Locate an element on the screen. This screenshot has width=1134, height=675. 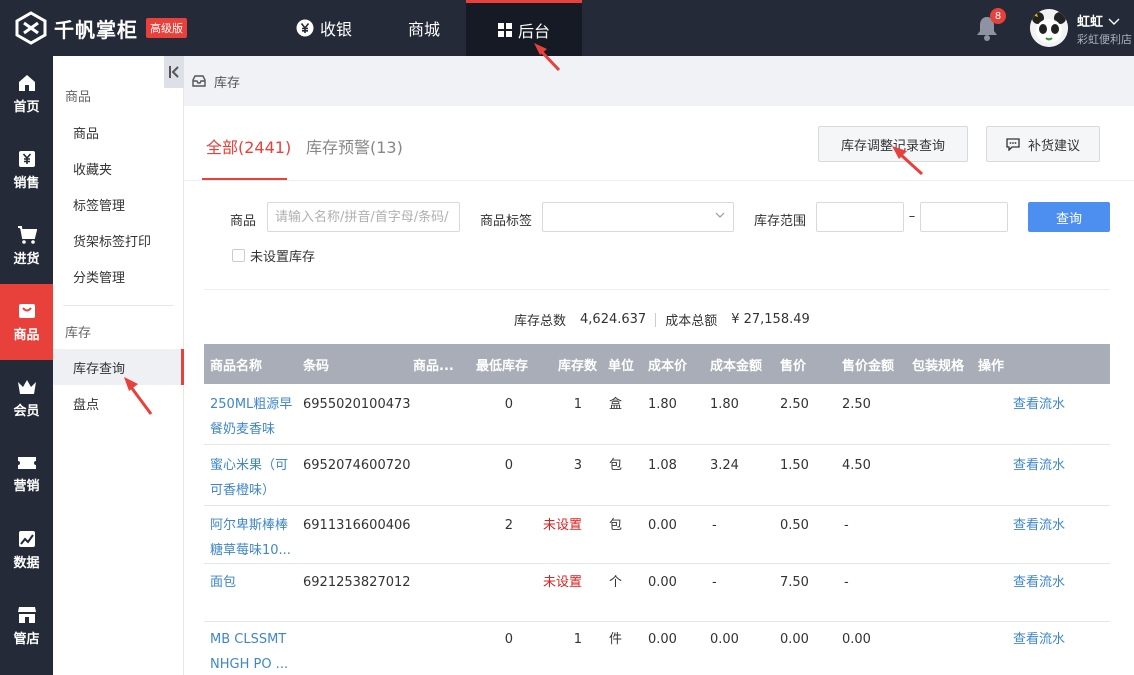
brand-logo: 千帆掌柜 高级版 is located at coordinates (100, 28).